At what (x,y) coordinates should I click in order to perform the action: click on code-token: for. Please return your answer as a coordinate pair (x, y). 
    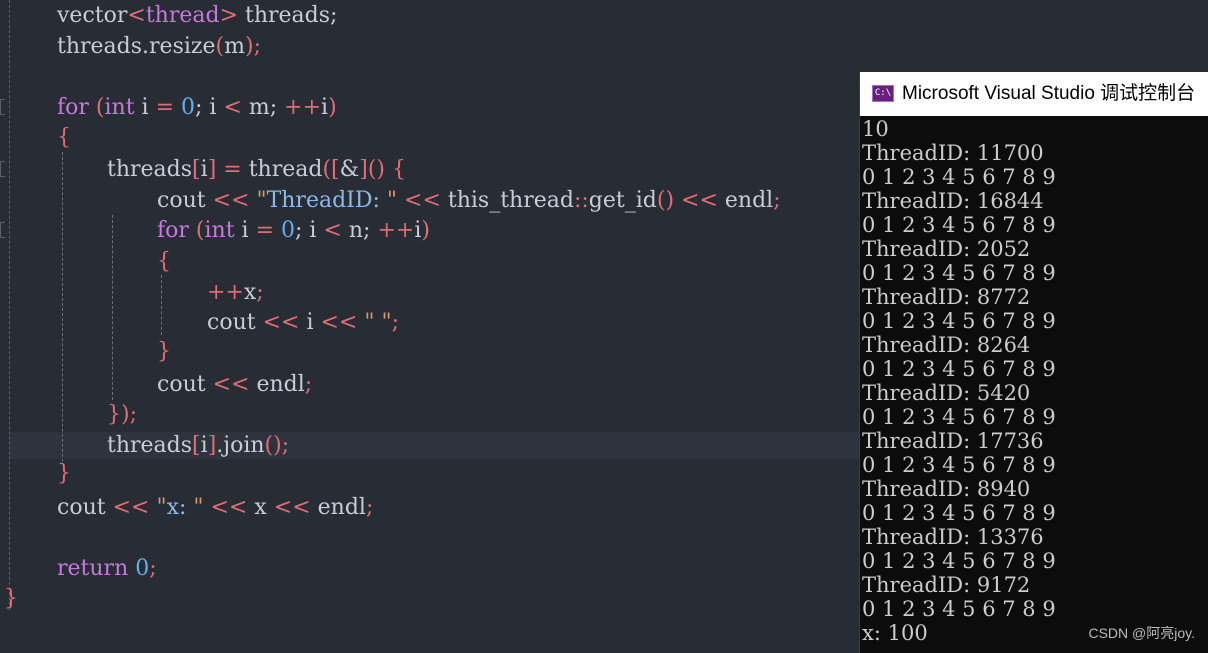
    Looking at the image, I should click on (73, 107).